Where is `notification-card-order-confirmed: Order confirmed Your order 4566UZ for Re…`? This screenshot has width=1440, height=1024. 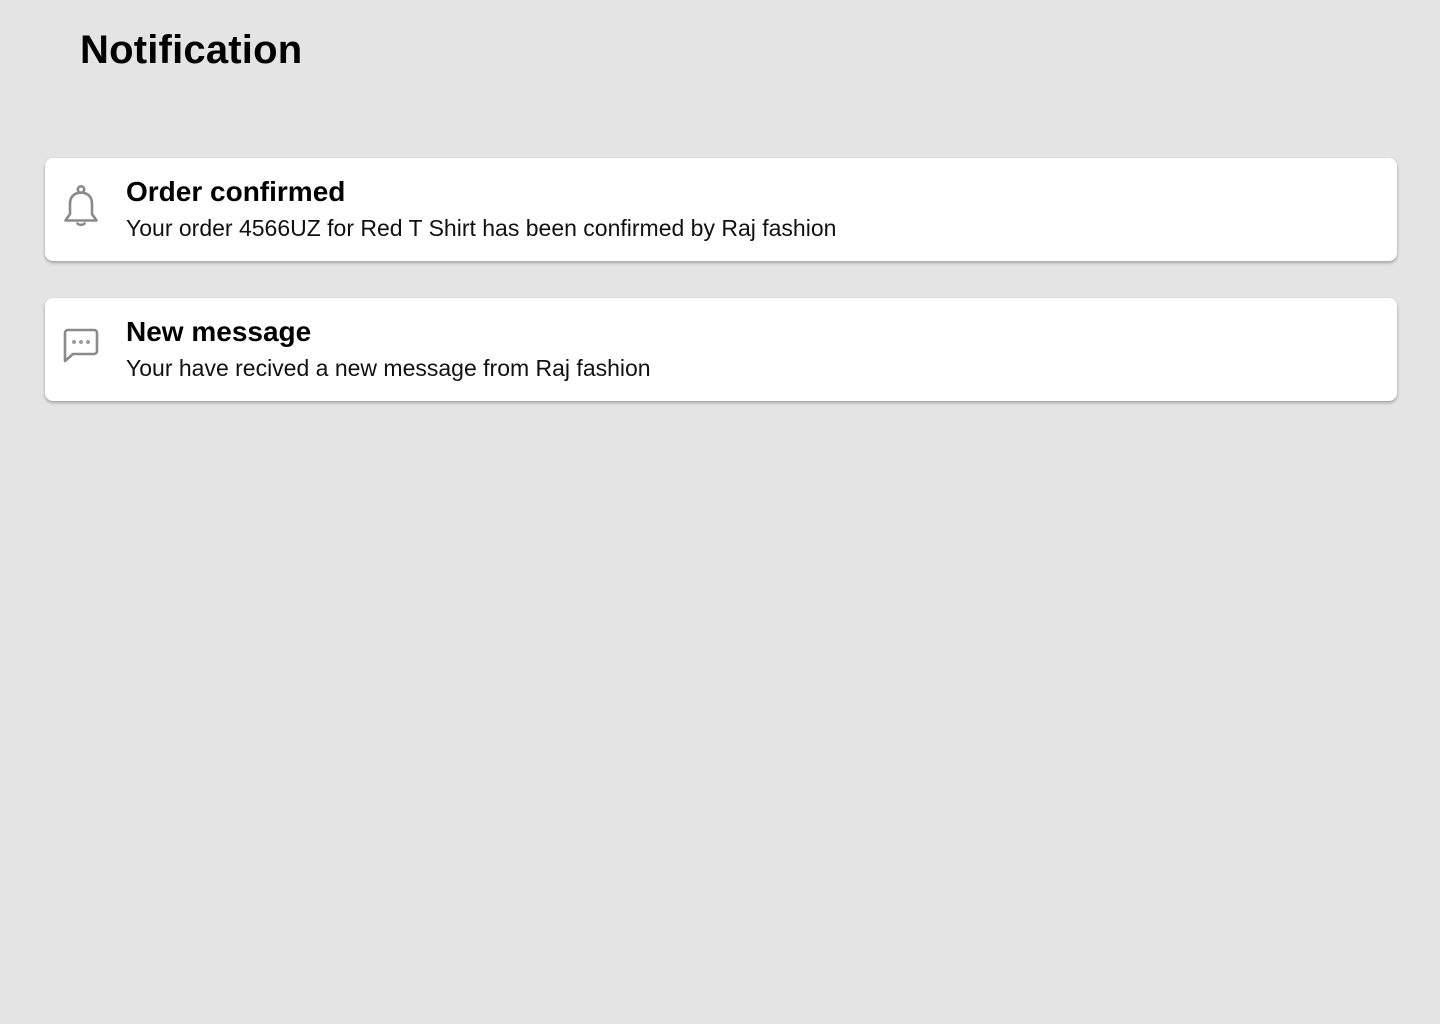 notification-card-order-confirmed: Order confirmed Your order 4566UZ for Re… is located at coordinates (721, 209).